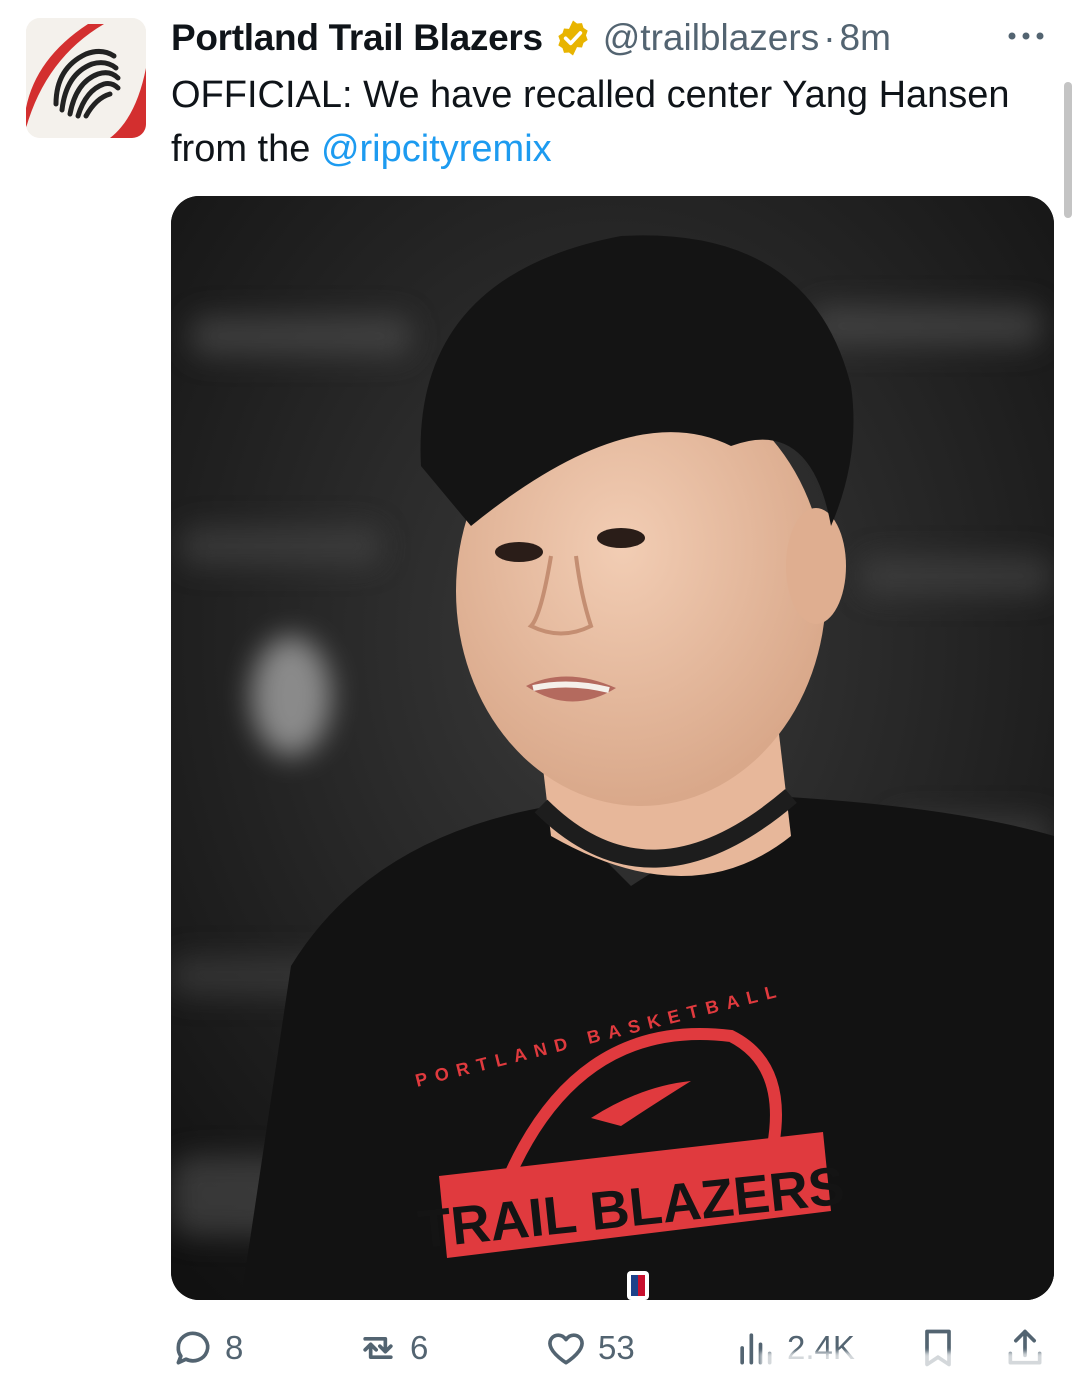 The image size is (1080, 1393). What do you see at coordinates (1068, 150) in the screenshot?
I see `scrollbar` at bounding box center [1068, 150].